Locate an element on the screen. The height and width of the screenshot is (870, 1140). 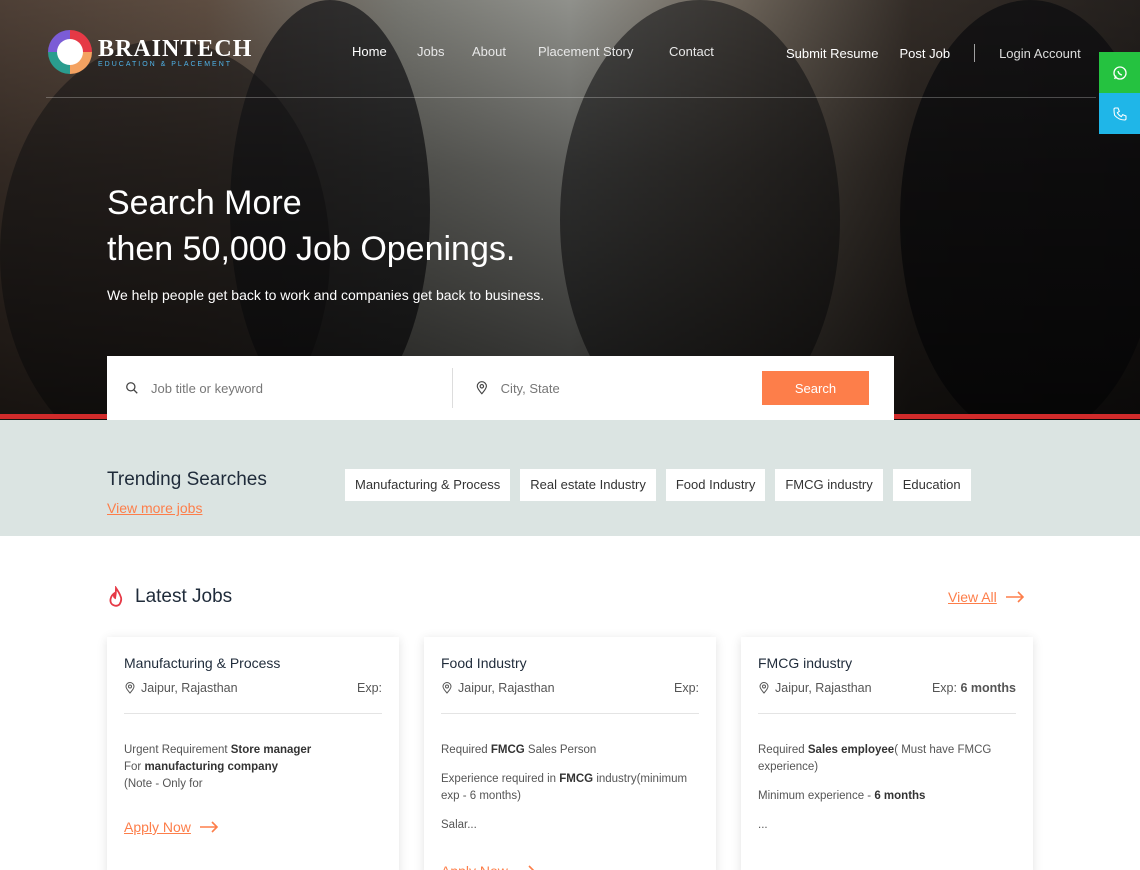
nav-item-placement-story: Placement Story is located at coordinates (585, 51).